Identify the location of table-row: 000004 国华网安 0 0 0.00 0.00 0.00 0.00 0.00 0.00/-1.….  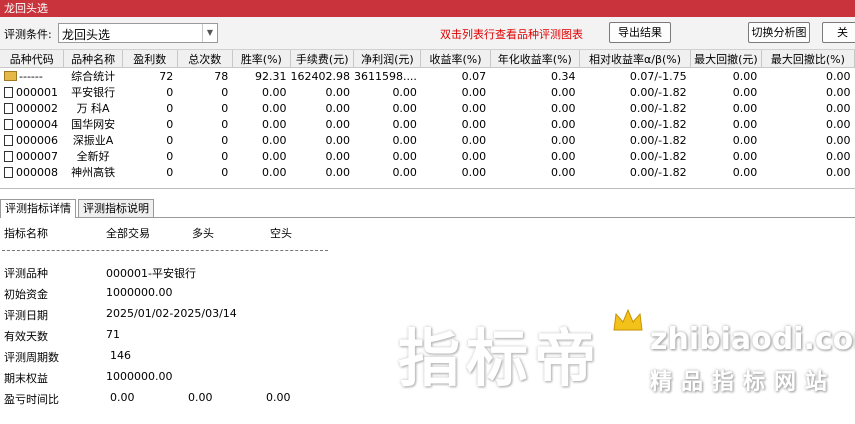
(427, 124).